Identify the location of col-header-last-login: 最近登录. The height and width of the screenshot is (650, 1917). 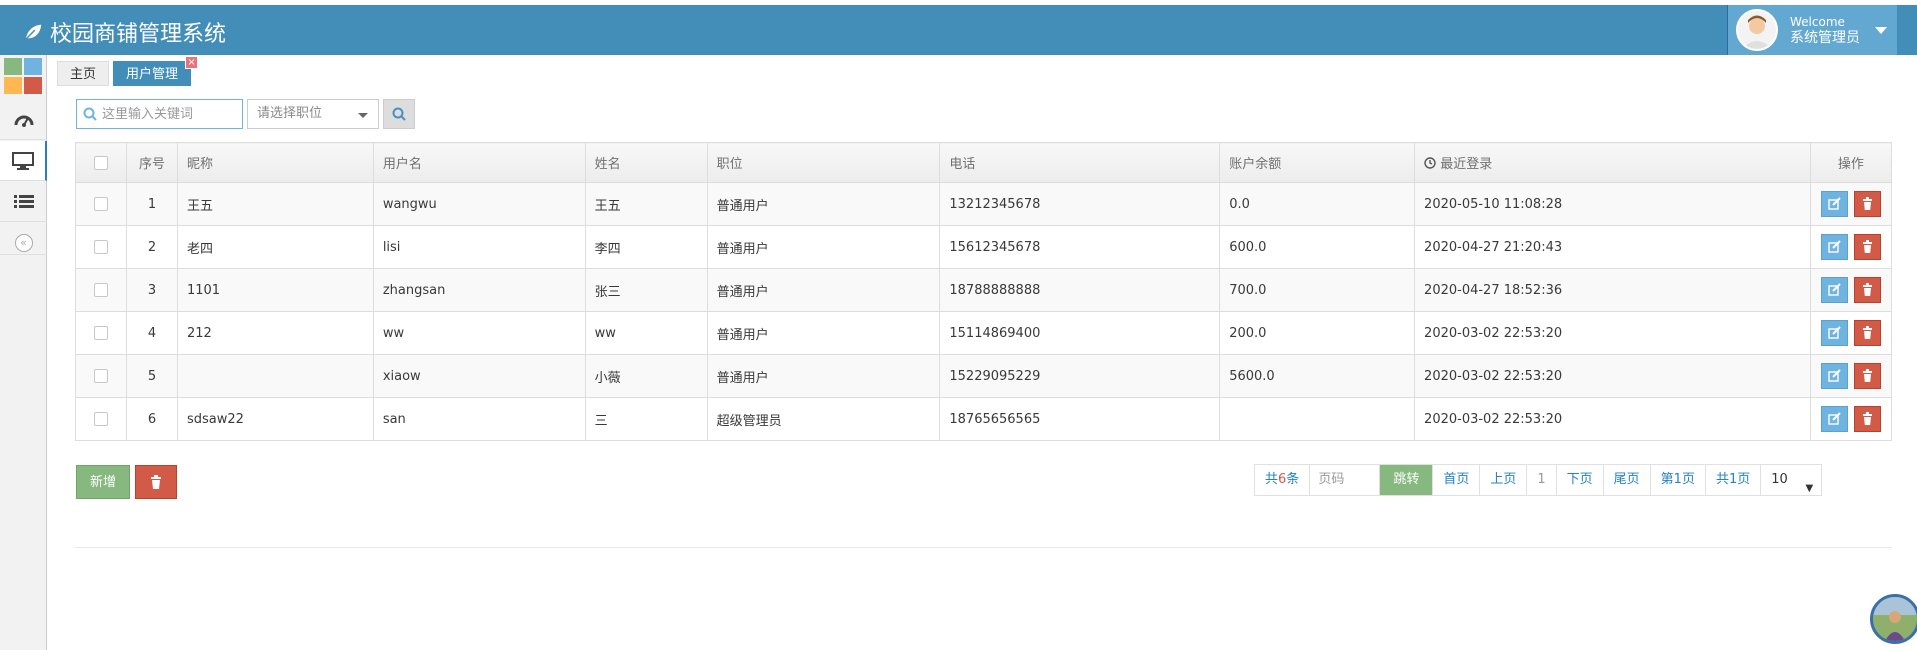
(1612, 162).